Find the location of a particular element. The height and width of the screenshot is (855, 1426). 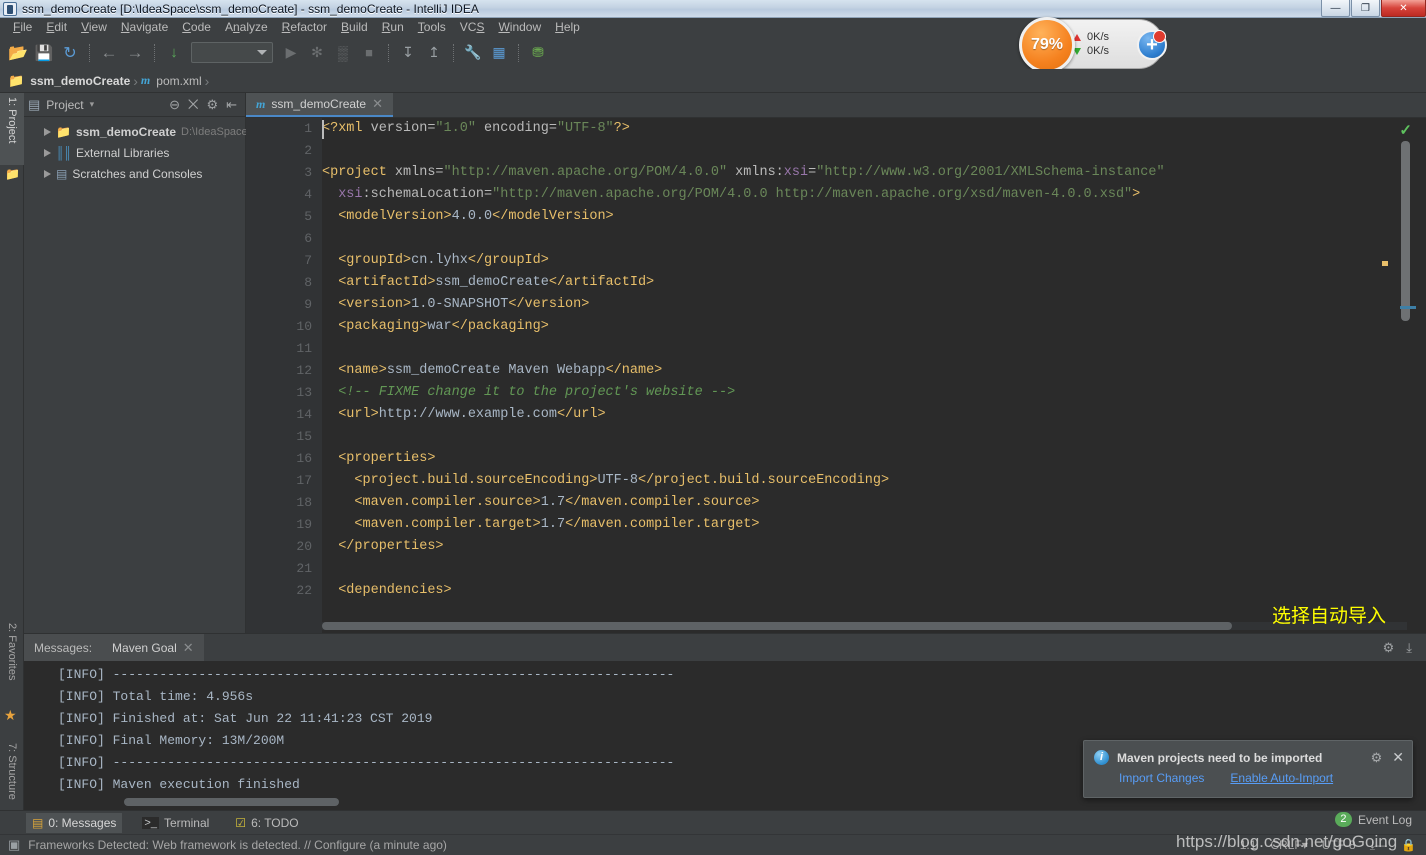

gutter-line-number: 17 is located at coordinates (284, 481).